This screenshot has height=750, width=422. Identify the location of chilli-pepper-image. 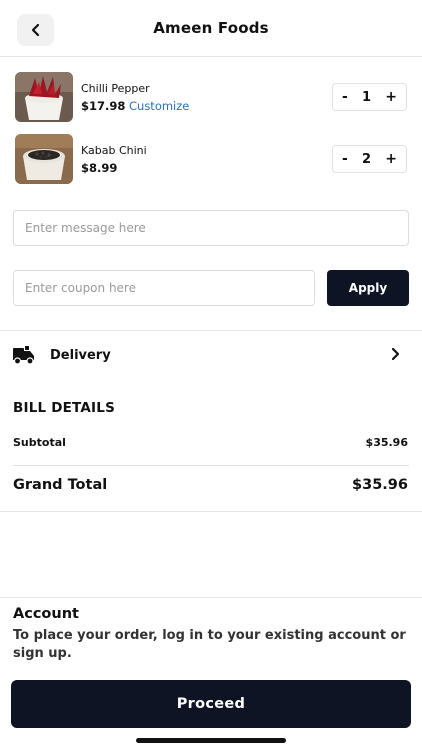
(44, 97).